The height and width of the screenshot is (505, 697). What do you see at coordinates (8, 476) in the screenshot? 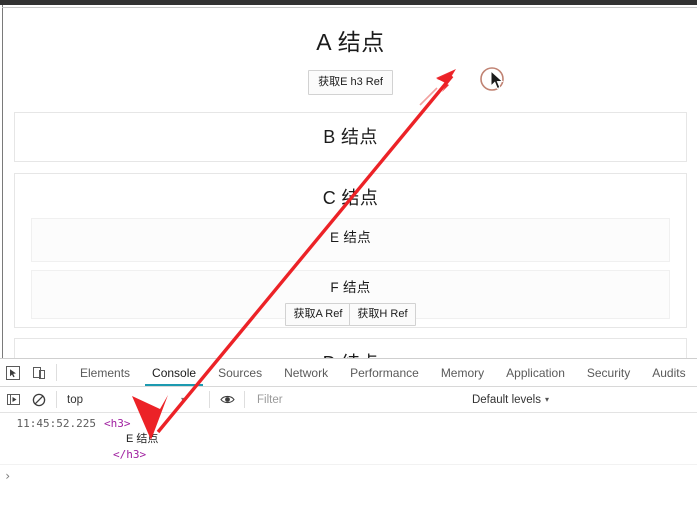
I see `console-prompt-caret: ›` at bounding box center [8, 476].